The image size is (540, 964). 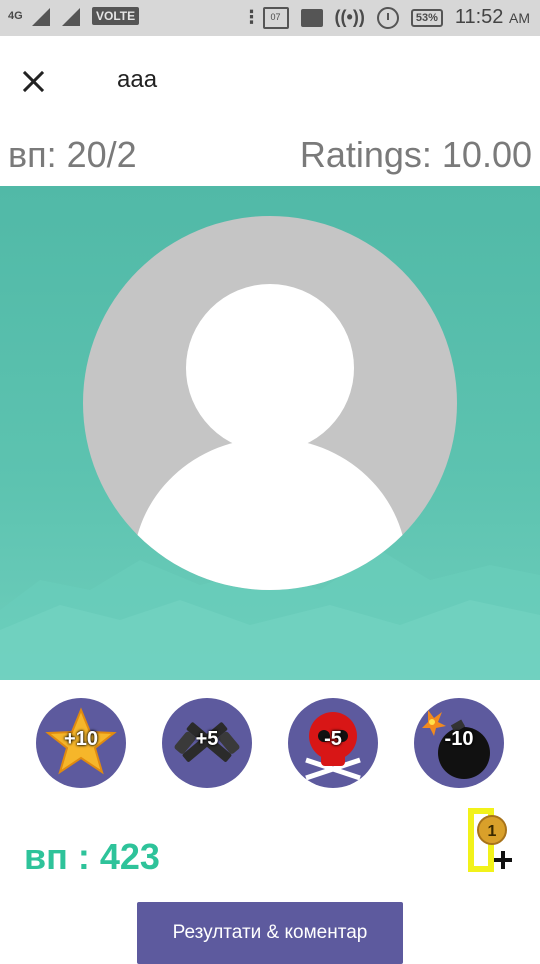 I want to click on more-notifications-icon: ⋮, so click(x=251, y=17).